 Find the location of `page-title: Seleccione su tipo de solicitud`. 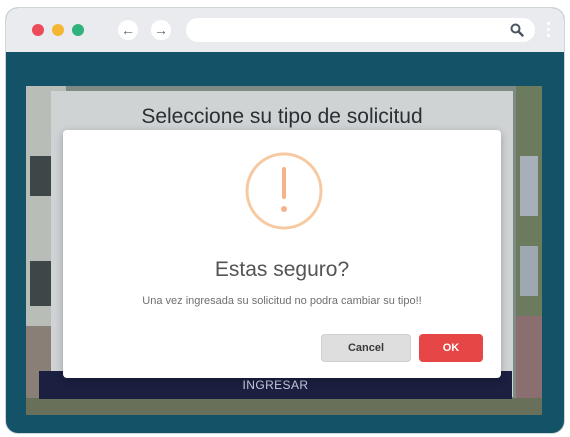

page-title: Seleccione su tipo de solicitud is located at coordinates (282, 116).